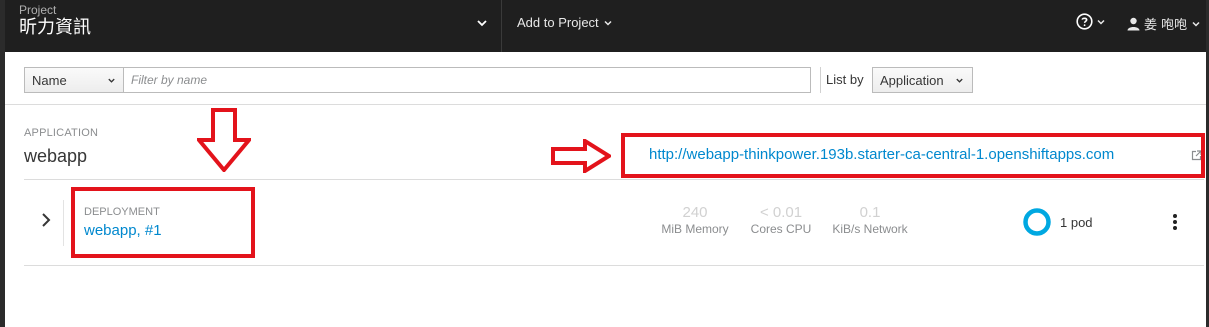 The image size is (1209, 327). I want to click on metric-label: Cores CPU, so click(781, 229).